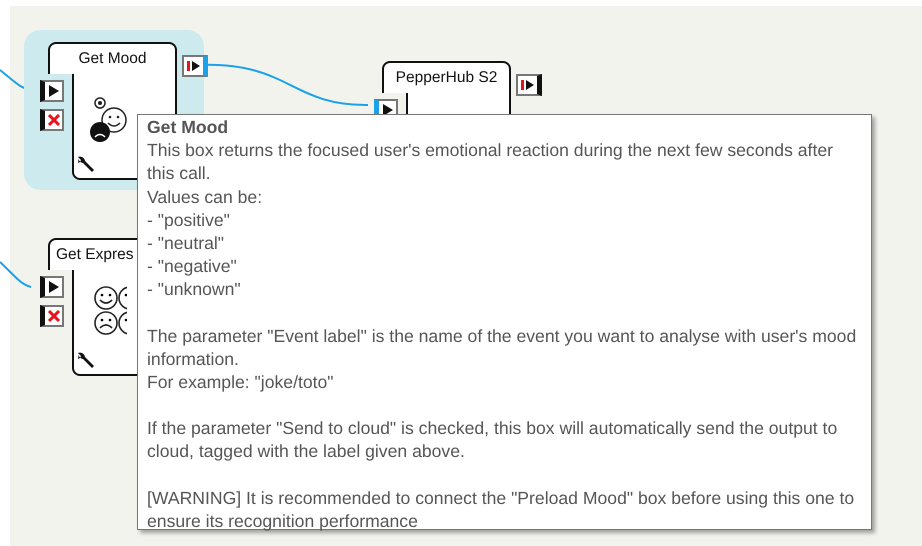 The image size is (922, 546). Describe the element at coordinates (492, 440) in the screenshot. I see `tooltip-text: If the parameter "Send to cloud" is checked, this box will automatically send the output to cloud, tagged with the label given above.` at that location.